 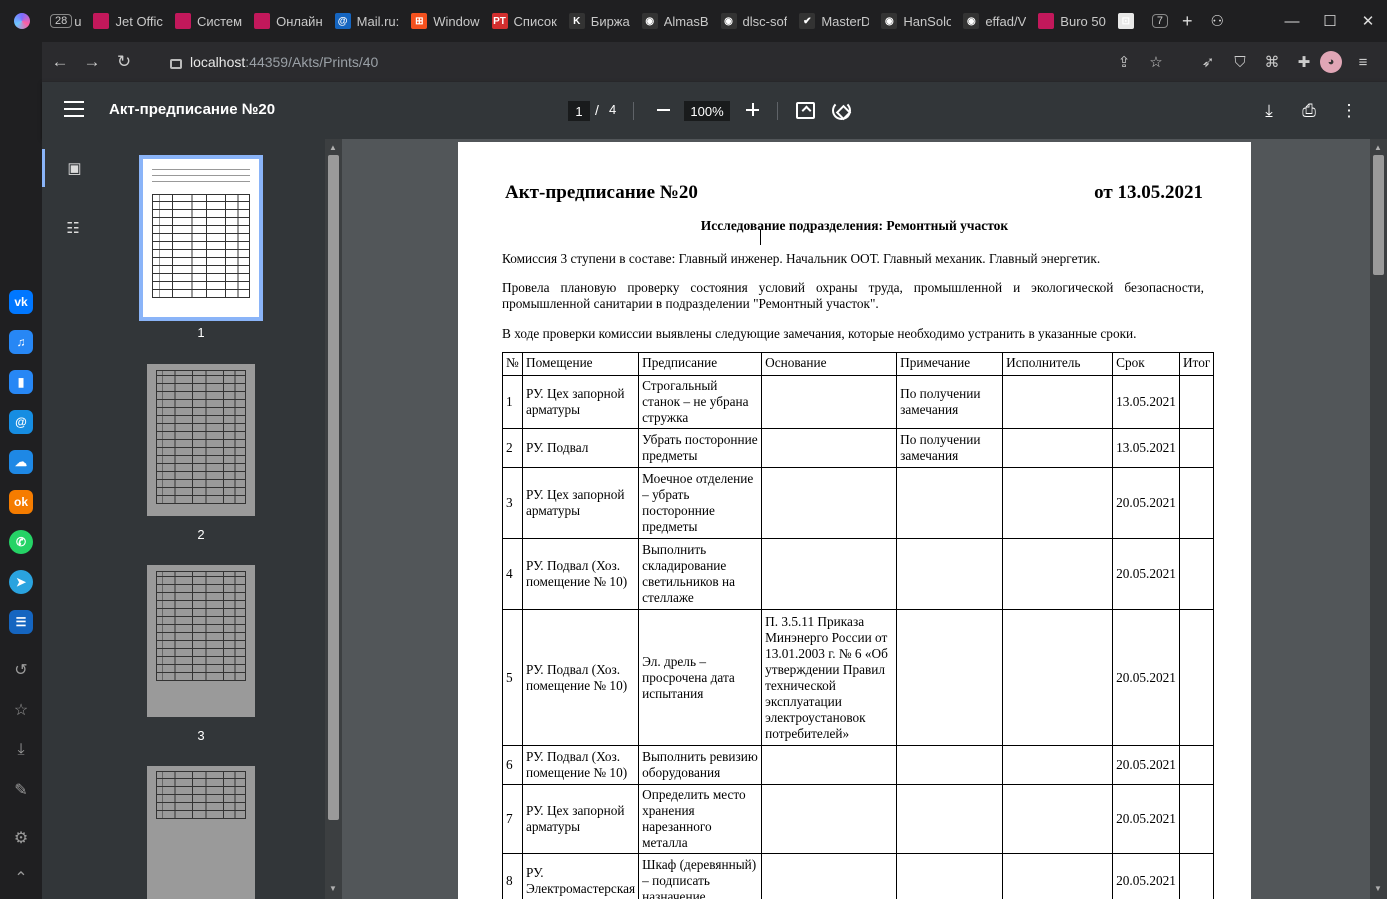 I want to click on tab-favicon-icon: PT, so click(x=499, y=21).